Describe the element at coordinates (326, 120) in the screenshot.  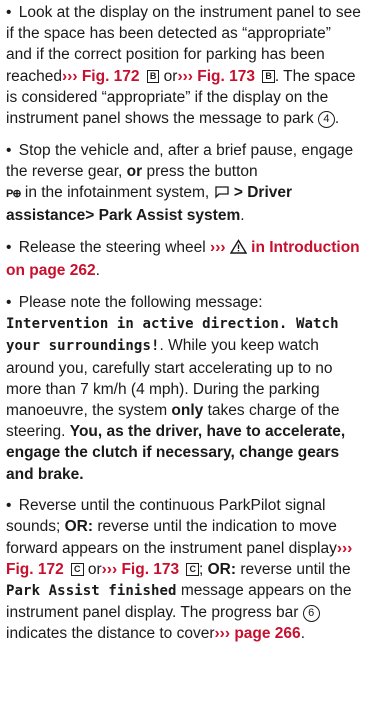
I see `callout-number-4: 4` at that location.